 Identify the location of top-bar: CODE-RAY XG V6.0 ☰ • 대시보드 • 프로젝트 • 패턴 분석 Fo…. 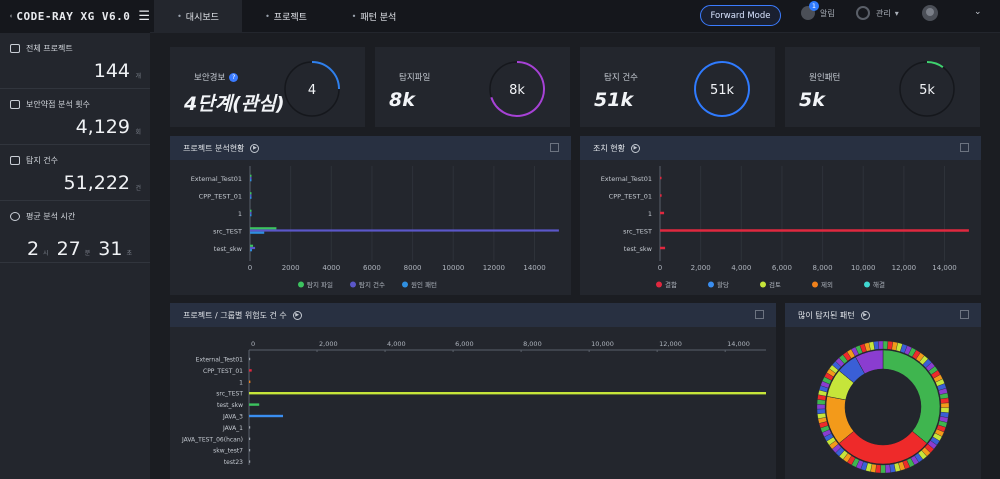
(500, 16).